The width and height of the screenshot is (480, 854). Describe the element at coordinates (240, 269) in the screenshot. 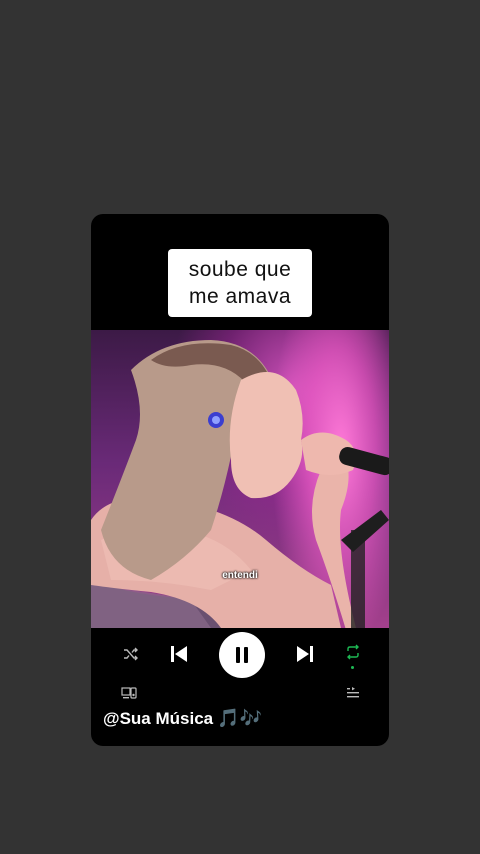

I see `caption-line-1: soube que` at that location.